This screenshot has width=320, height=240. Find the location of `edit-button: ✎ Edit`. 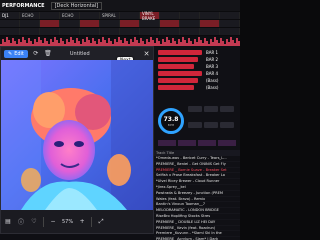

edit-button: ✎ Edit is located at coordinates (16, 53).